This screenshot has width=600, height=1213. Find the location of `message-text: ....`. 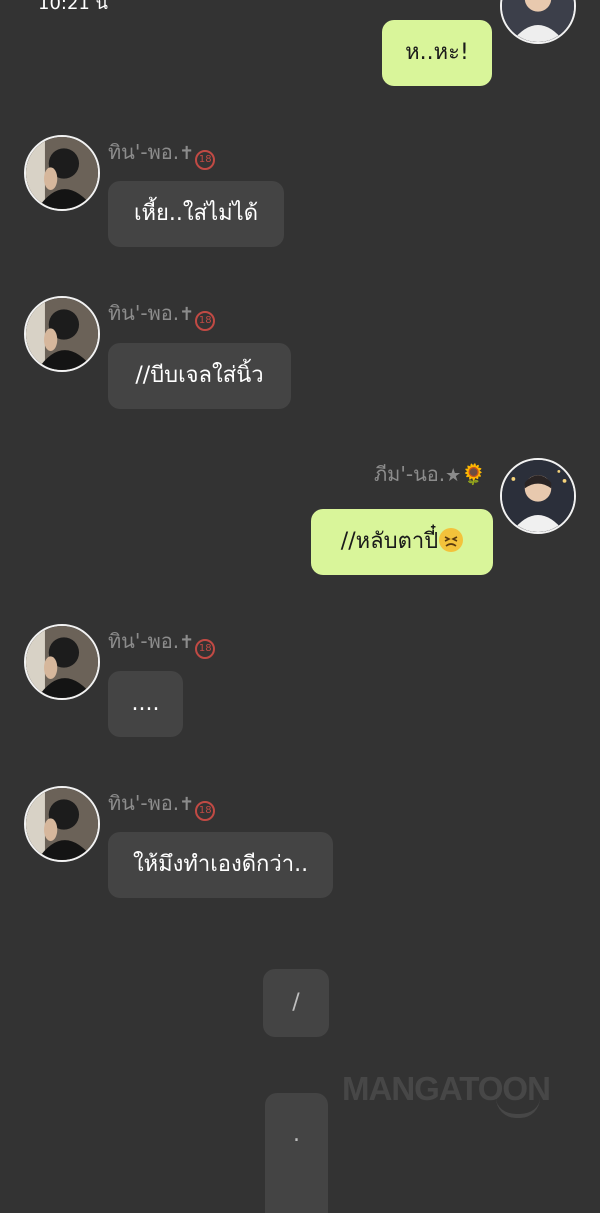

message-text: .... is located at coordinates (145, 703).